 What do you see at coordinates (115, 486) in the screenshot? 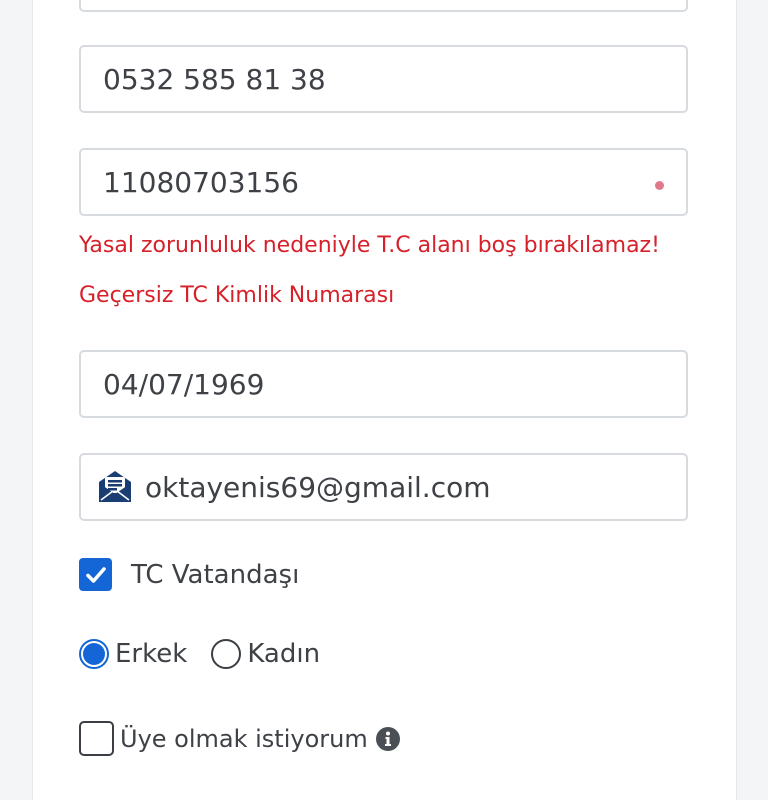
I see `mail-envelope-icon` at bounding box center [115, 486].